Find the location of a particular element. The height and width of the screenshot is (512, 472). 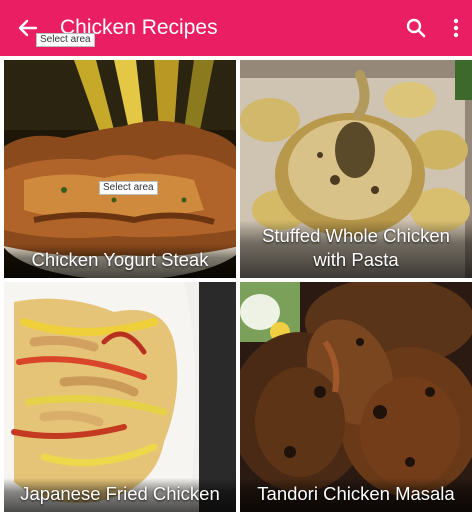

more-options-button is located at coordinates (456, 28).